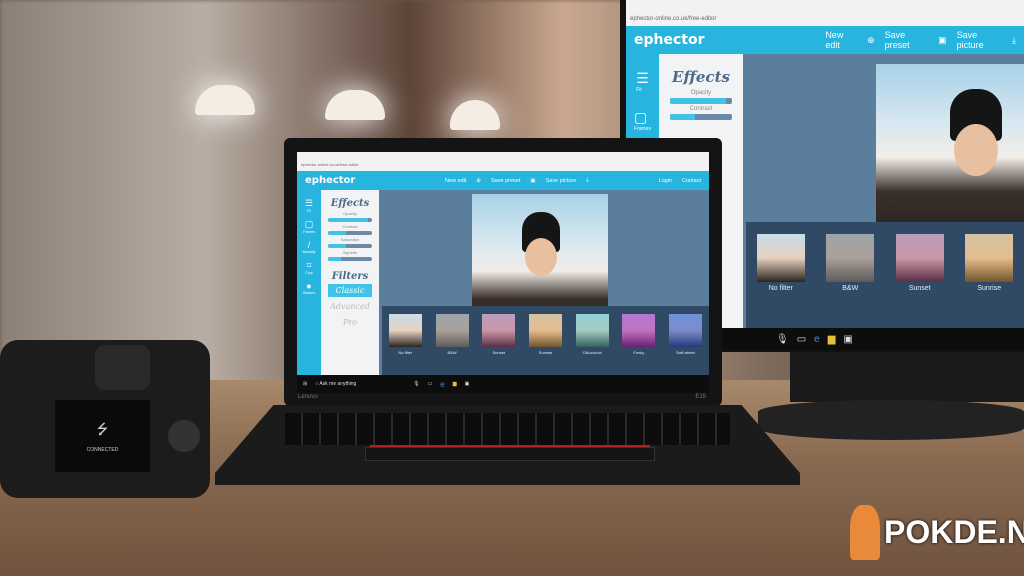 Image resolution: width=1024 pixels, height=576 pixels. What do you see at coordinates (184, 436) in the screenshot?
I see `camera-dial` at bounding box center [184, 436].